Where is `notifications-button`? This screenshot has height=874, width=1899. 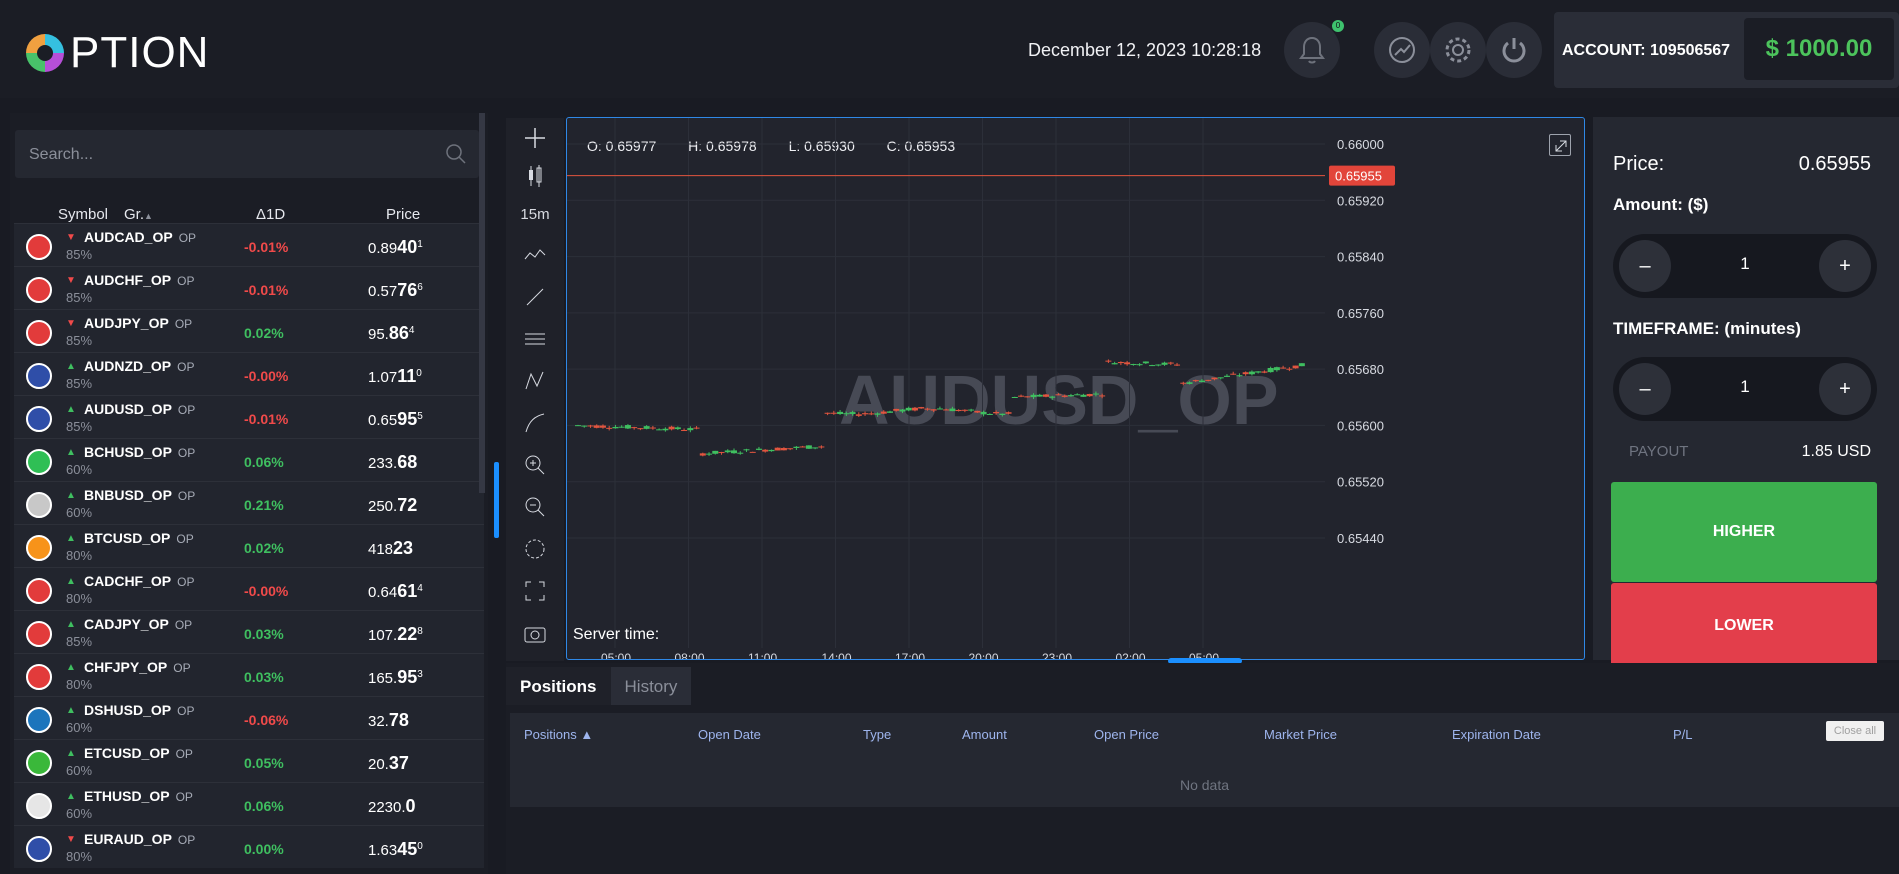
notifications-button is located at coordinates (1312, 50).